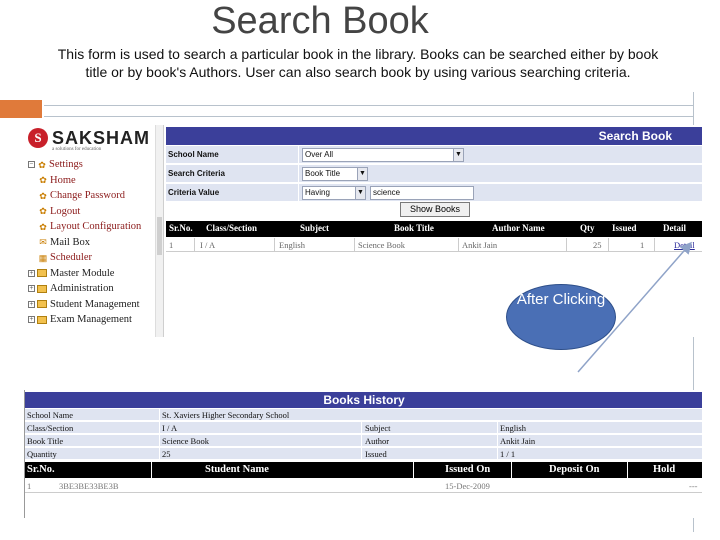 The height and width of the screenshot is (540, 720). I want to click on sidebar-scrollbar, so click(159, 231).